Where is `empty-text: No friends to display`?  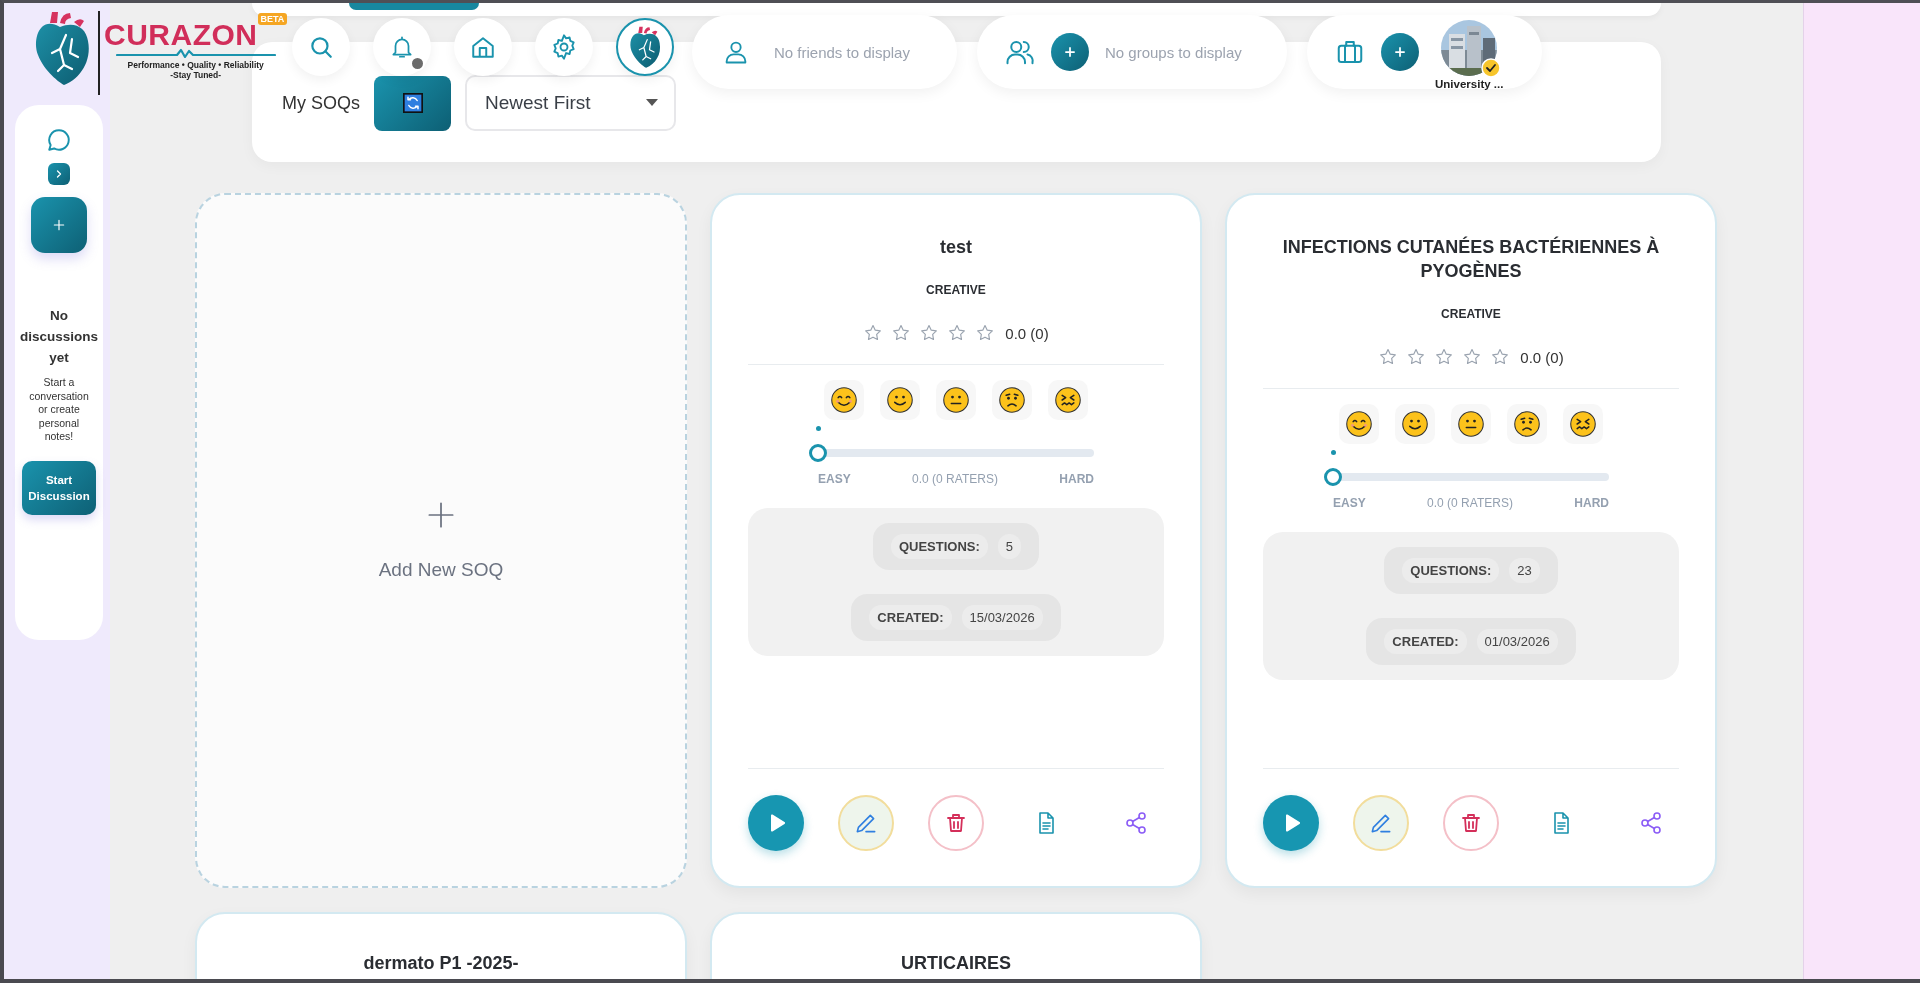 empty-text: No friends to display is located at coordinates (842, 52).